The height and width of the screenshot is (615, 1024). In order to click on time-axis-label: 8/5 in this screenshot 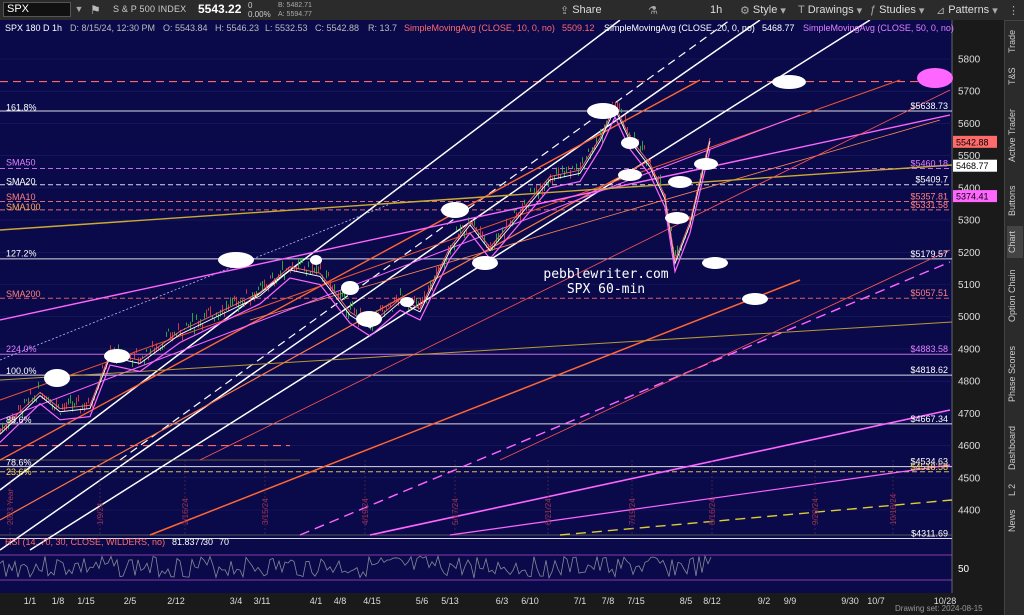, I will do `click(686, 601)`.